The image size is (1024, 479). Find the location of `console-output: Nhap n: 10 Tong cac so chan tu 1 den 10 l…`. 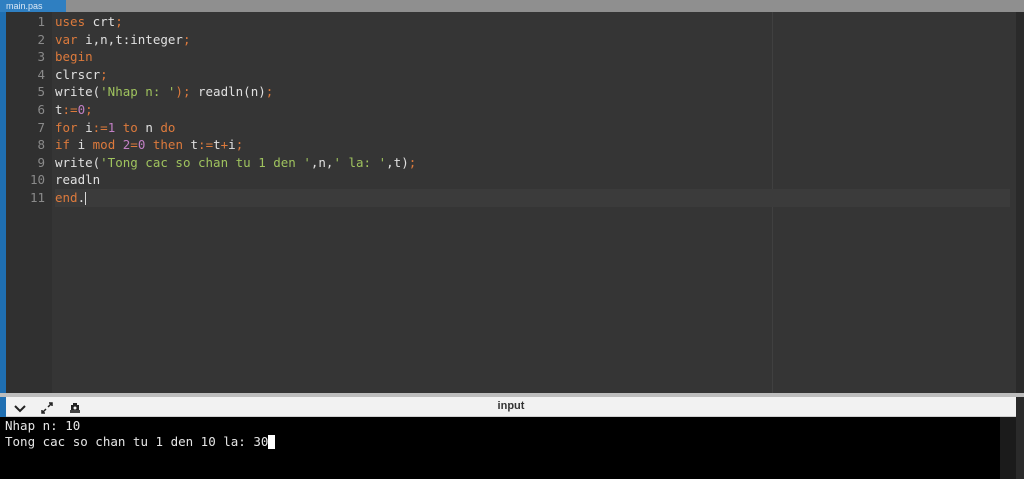

console-output: Nhap n: 10 Tong cac so chan tu 1 den 10 l… is located at coordinates (500, 448).